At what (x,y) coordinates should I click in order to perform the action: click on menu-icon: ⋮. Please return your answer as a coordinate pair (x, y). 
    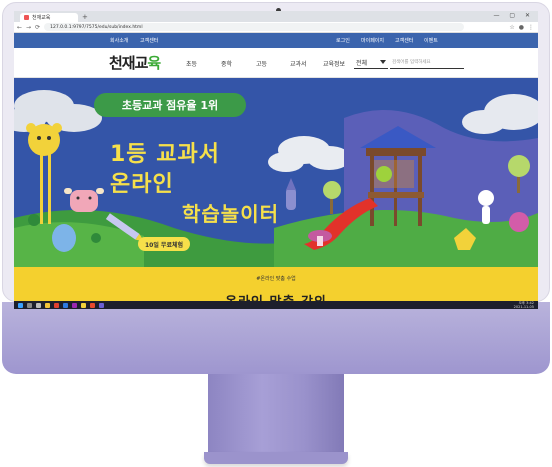
    Looking at the image, I should click on (531, 27).